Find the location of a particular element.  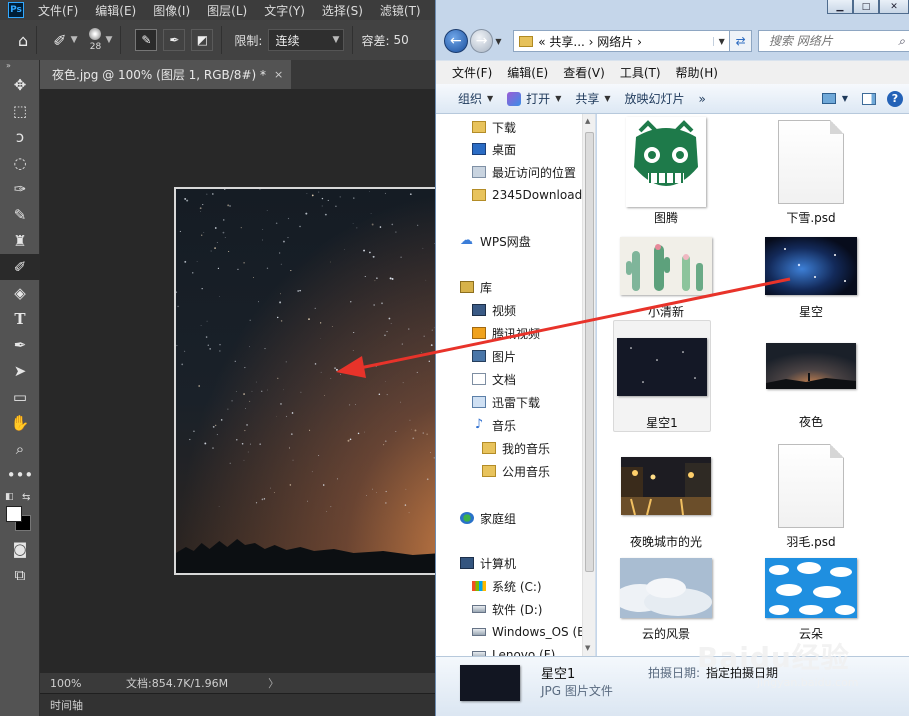

nav-item-desktop: 桌面 is located at coordinates (494, 149).